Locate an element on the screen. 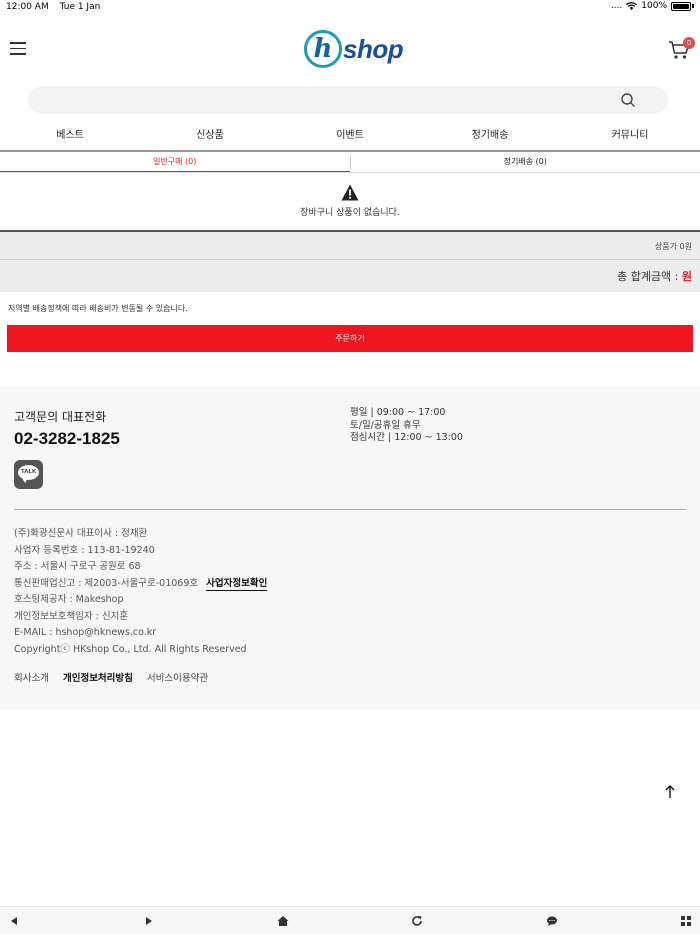 Image resolution: width=700 pixels, height=934 pixels. cs-phone: 02-3282-1825 is located at coordinates (67, 439).